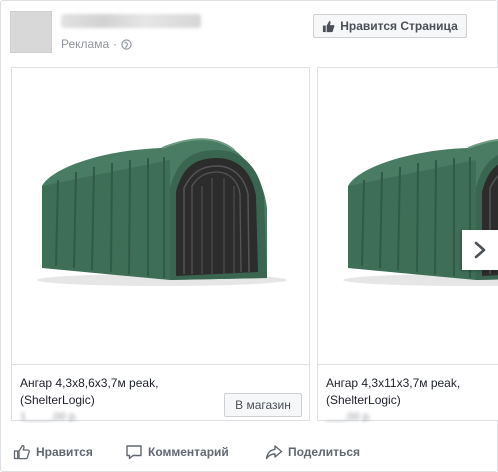  What do you see at coordinates (120, 392) in the screenshot?
I see `product-title: Ангар 4,3x8,6x3,7м peak, (ShelterLogic)` at bounding box center [120, 392].